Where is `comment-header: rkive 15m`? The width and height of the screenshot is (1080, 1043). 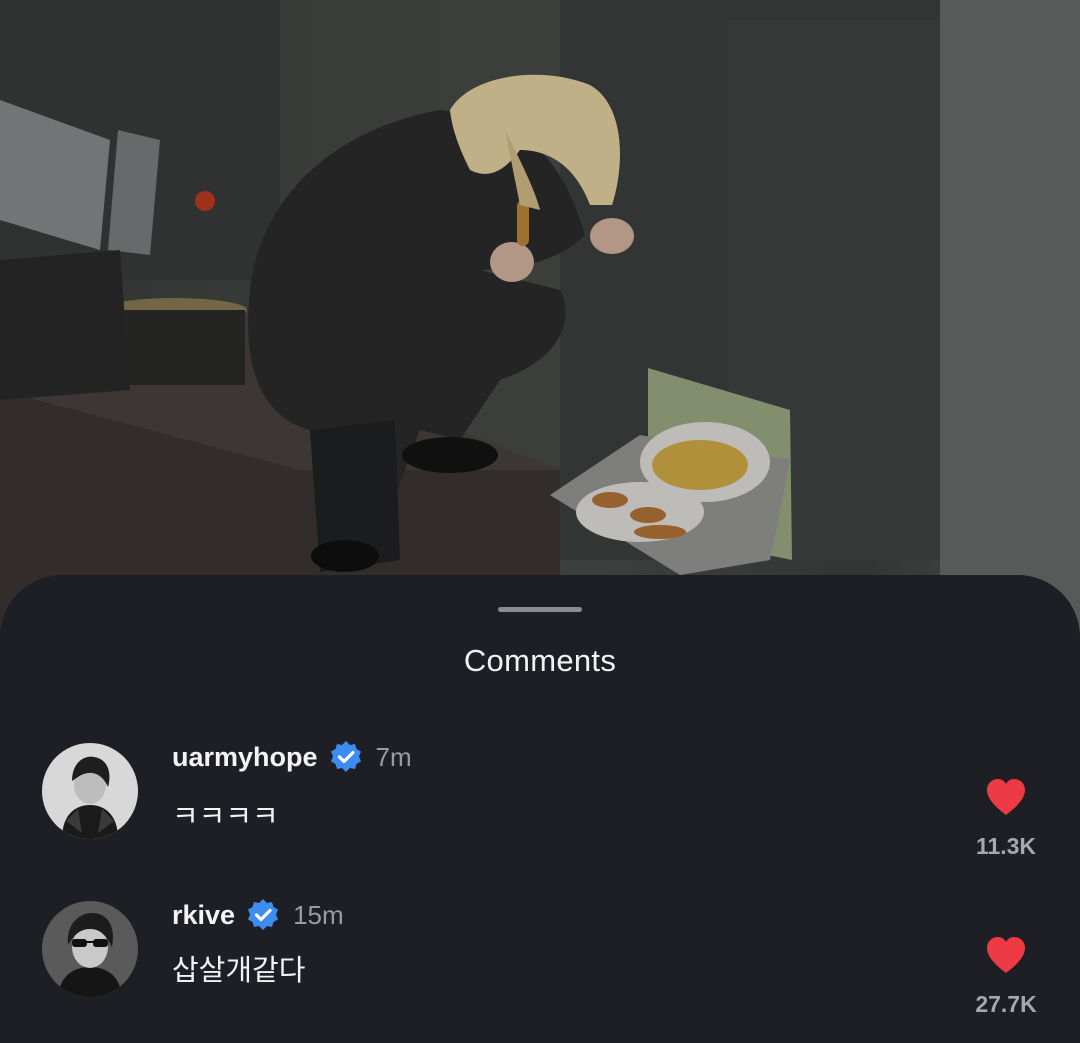 comment-header: rkive 15m is located at coordinates (258, 915).